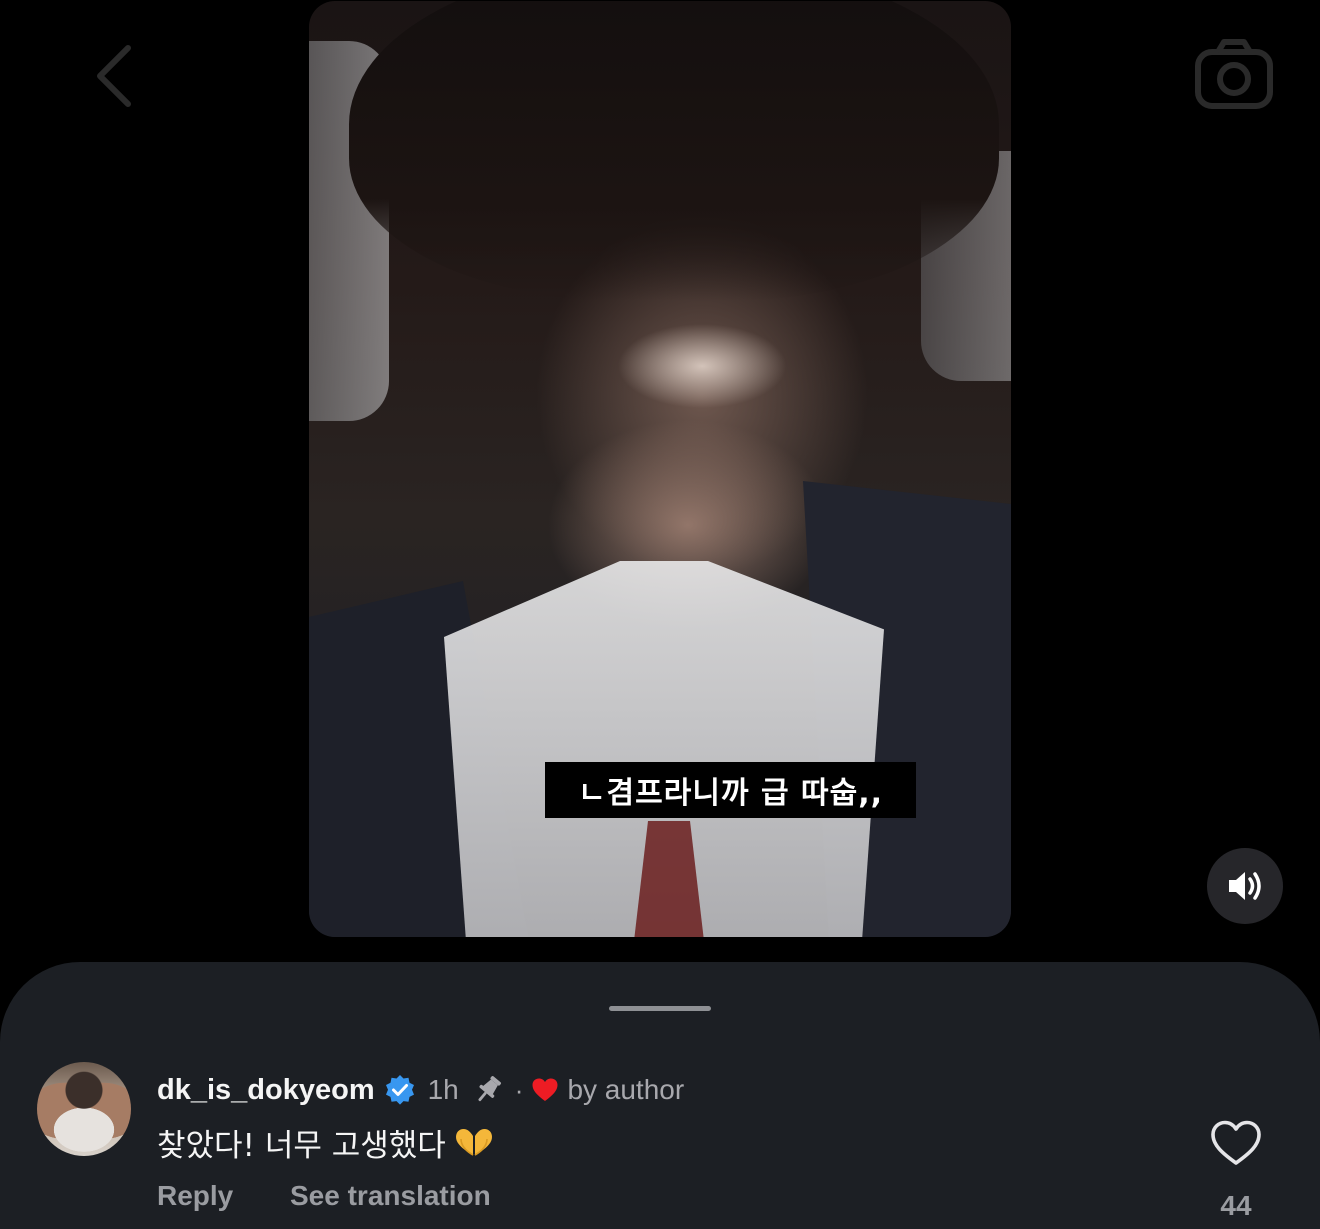 This screenshot has width=1320, height=1229. What do you see at coordinates (390, 1196) in the screenshot?
I see `see-translation-button: See translation` at bounding box center [390, 1196].